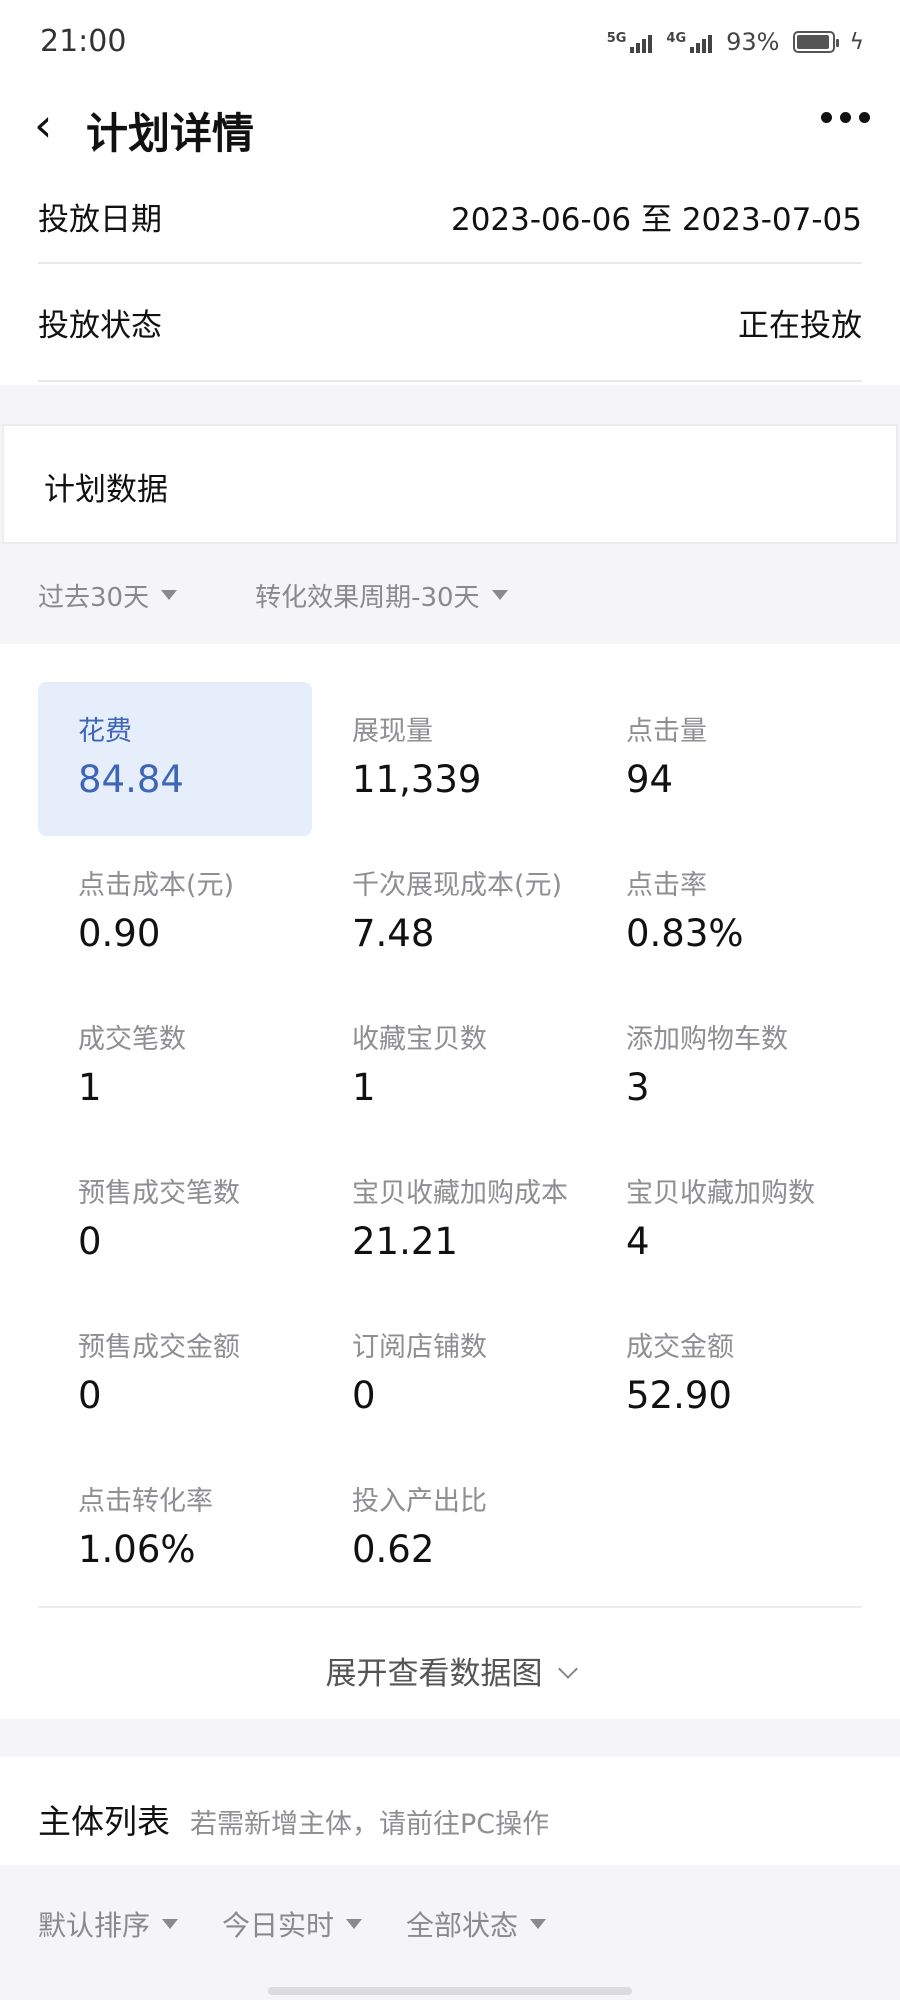 The width and height of the screenshot is (900, 2000). Describe the element at coordinates (83, 41) in the screenshot. I see `status-time: 21:00` at that location.